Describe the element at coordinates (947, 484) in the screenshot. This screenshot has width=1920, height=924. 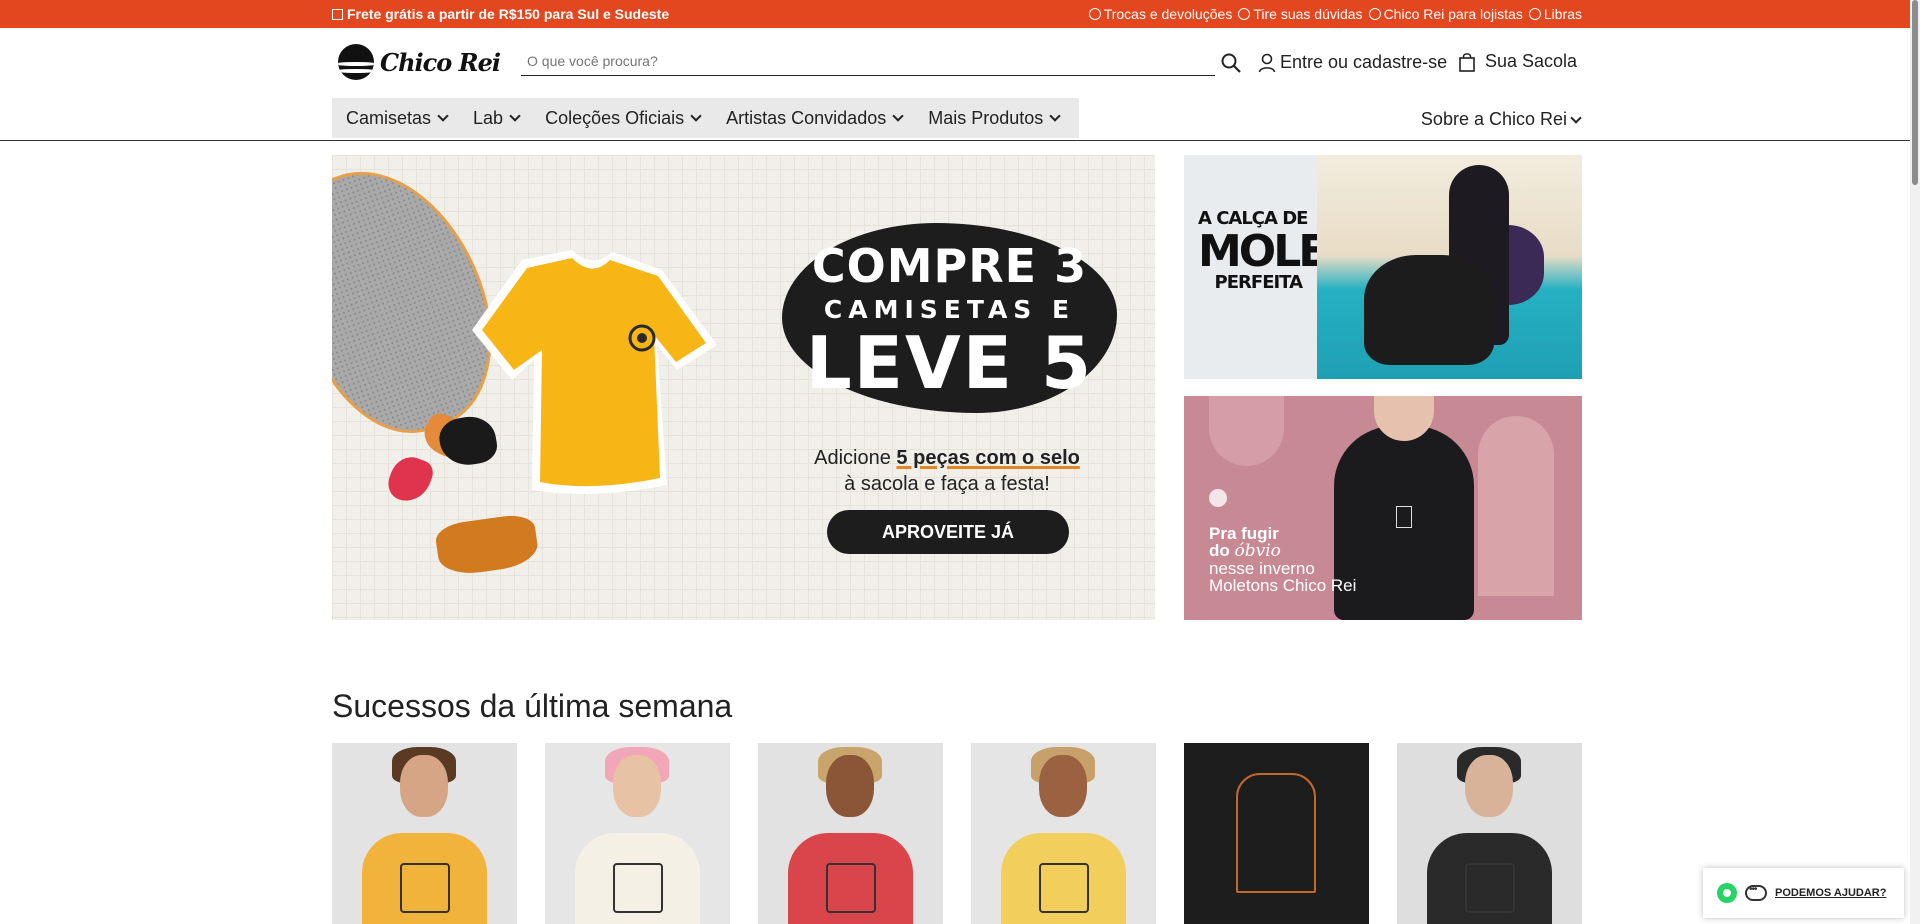
I see `promo-description-suffix: à sacola e faça a festa!` at that location.